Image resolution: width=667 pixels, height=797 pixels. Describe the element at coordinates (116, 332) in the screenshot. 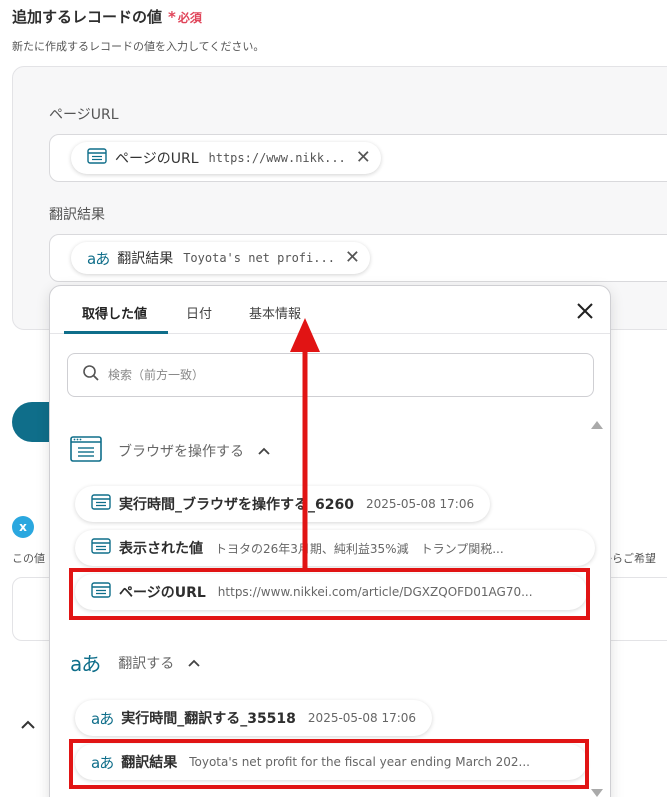

I see `active-tab-indicator` at that location.